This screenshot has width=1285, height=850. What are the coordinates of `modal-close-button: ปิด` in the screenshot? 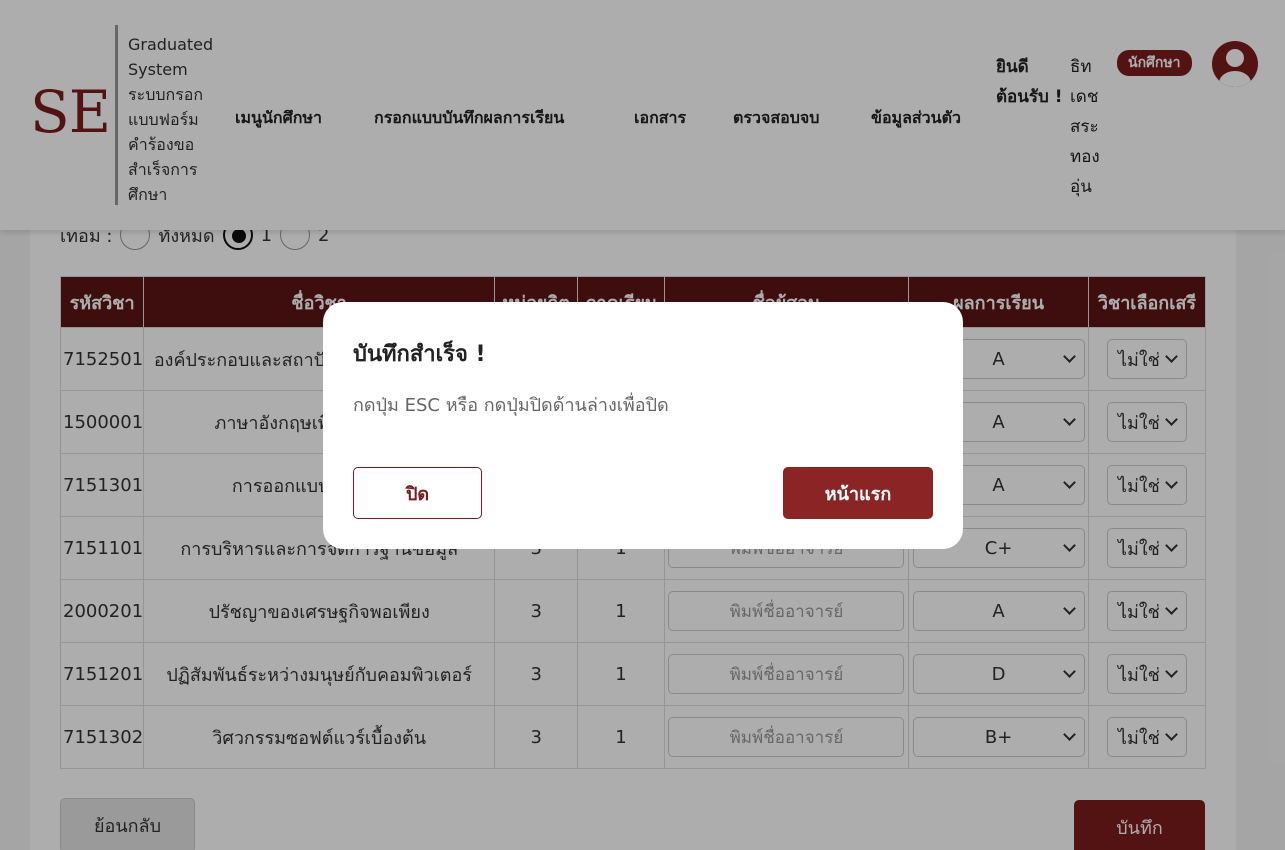 It's located at (417, 493).